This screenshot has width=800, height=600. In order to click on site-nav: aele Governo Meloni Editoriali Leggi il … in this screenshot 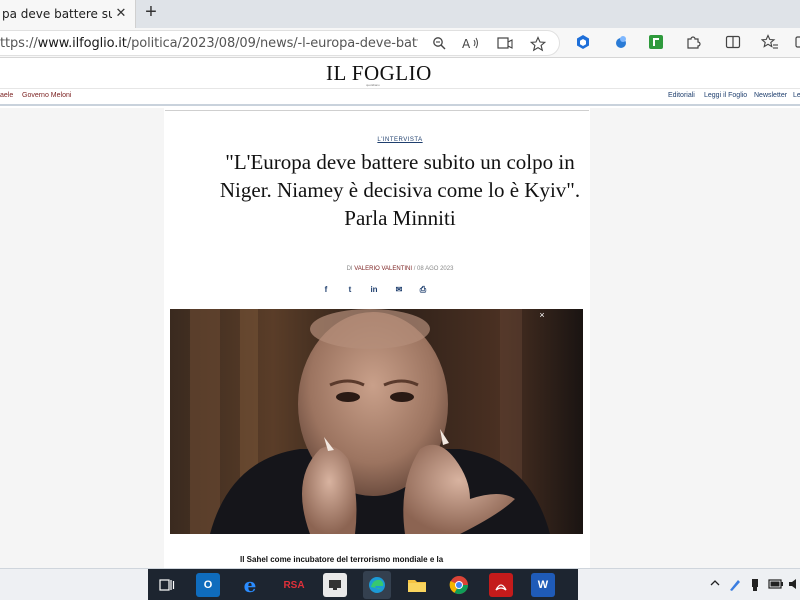, I will do `click(400, 97)`.